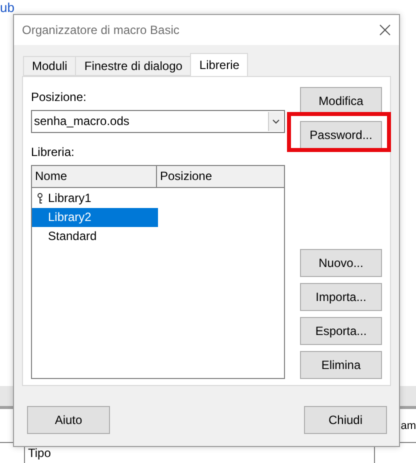 This screenshot has width=416, height=463. I want to click on field-label: Libreria:, so click(53, 151).